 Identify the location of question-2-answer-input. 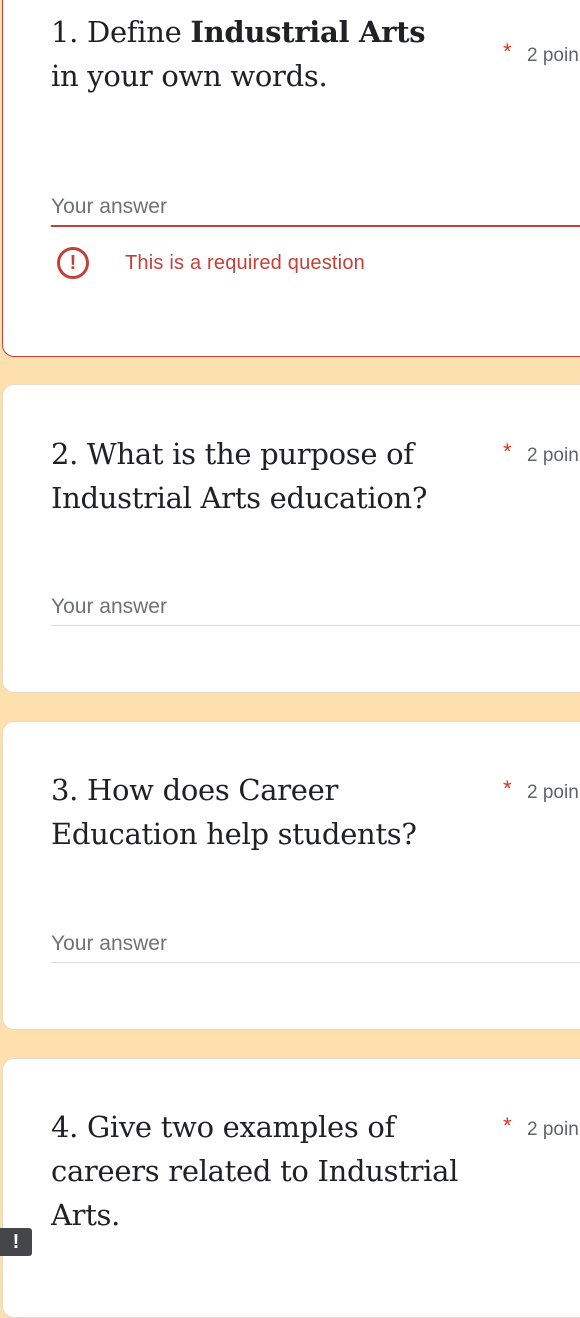
(315, 607).